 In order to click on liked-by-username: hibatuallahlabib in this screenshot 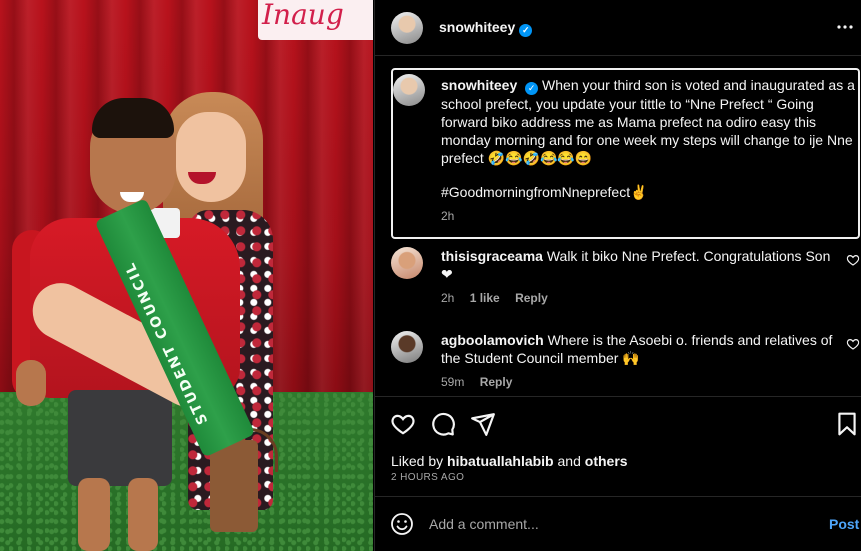, I will do `click(500, 461)`.